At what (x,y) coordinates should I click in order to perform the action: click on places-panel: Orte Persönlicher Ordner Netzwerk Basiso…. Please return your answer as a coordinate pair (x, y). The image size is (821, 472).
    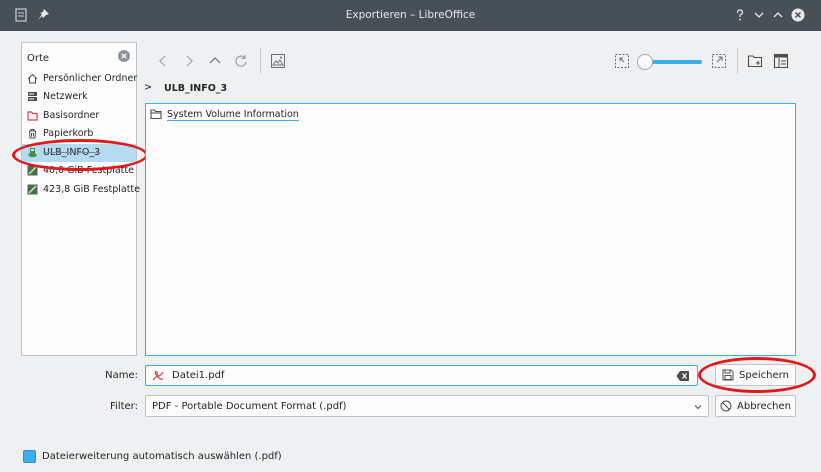
    Looking at the image, I should click on (80, 199).